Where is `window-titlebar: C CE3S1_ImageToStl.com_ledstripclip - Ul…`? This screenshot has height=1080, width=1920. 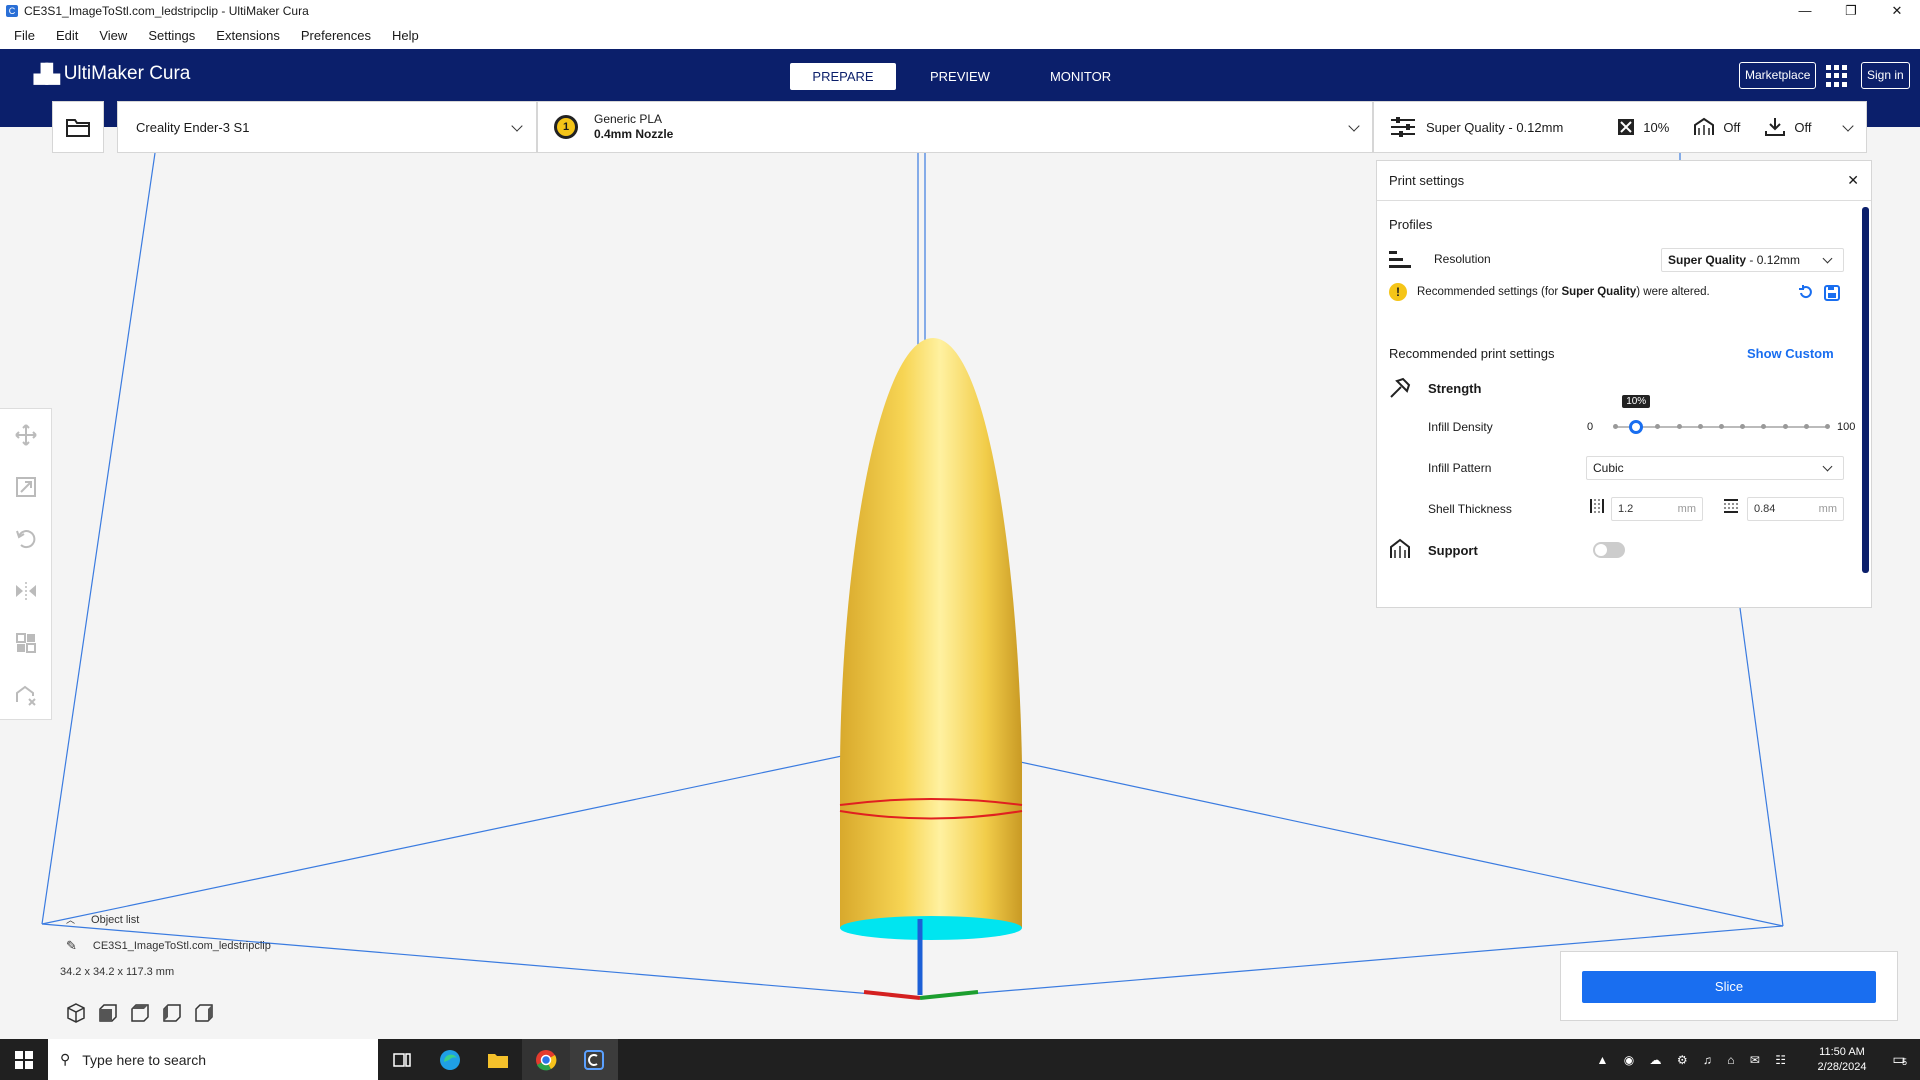
window-titlebar: C CE3S1_ImageToStl.com_ledstripclip - Ul… is located at coordinates (960, 11).